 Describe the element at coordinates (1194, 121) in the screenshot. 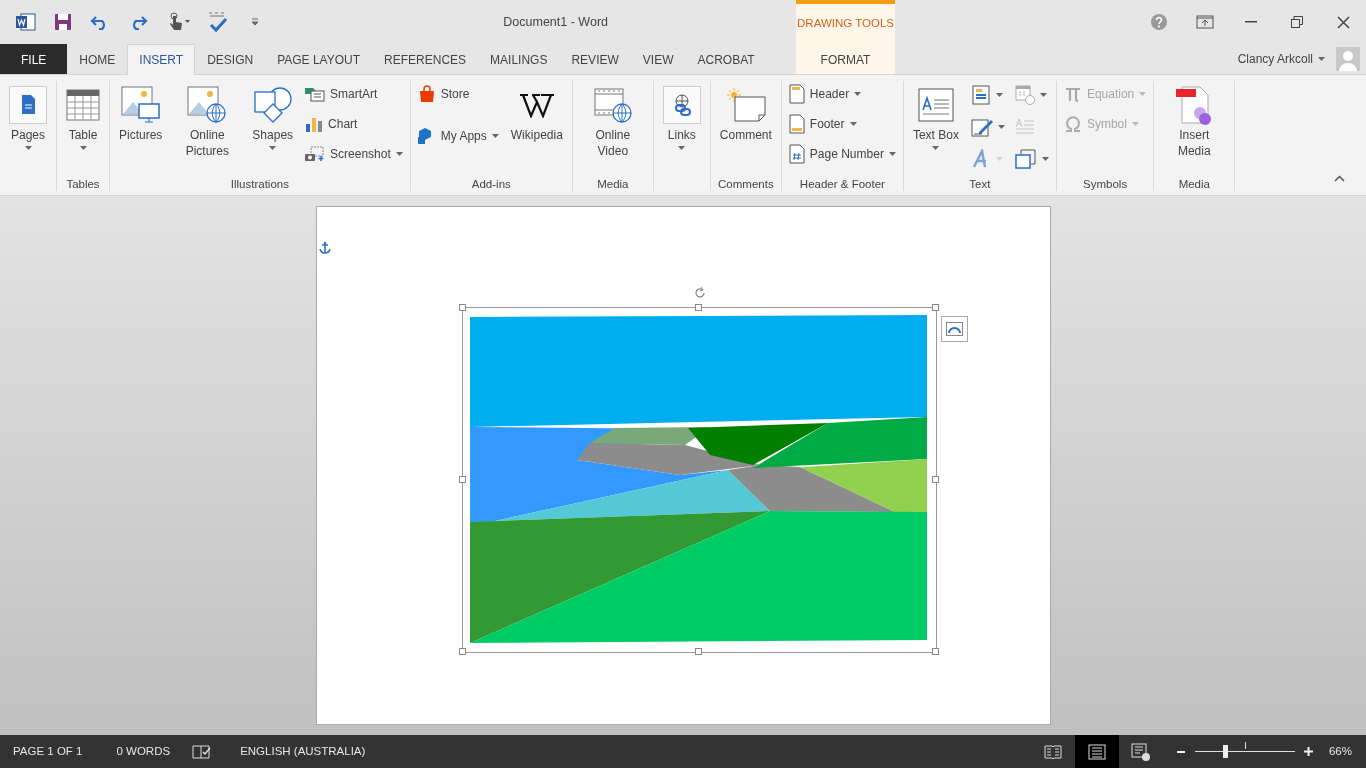

I see `ribbon-button: Insert Media` at that location.